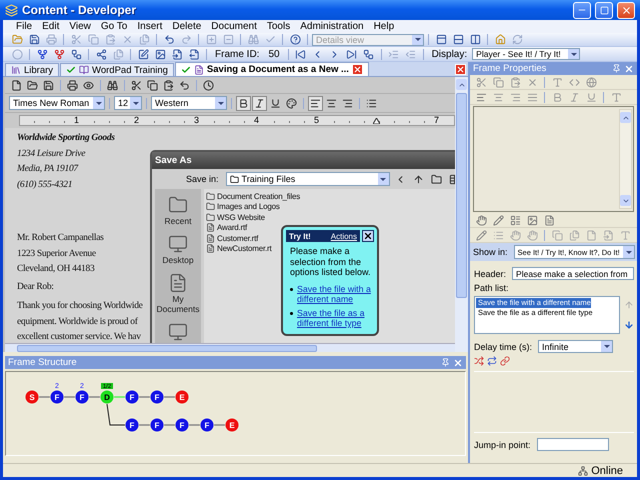 This screenshot has width=640, height=480. Describe the element at coordinates (279, 26) in the screenshot. I see `menu-item: Tools` at that location.